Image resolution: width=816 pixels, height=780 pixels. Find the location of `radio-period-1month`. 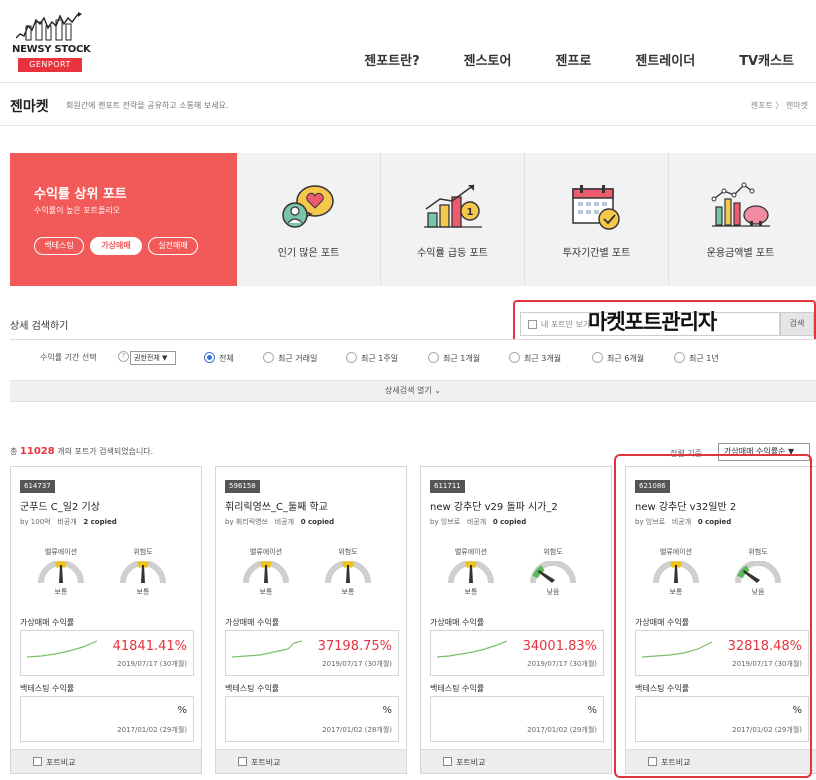

radio-period-1month is located at coordinates (433, 357).